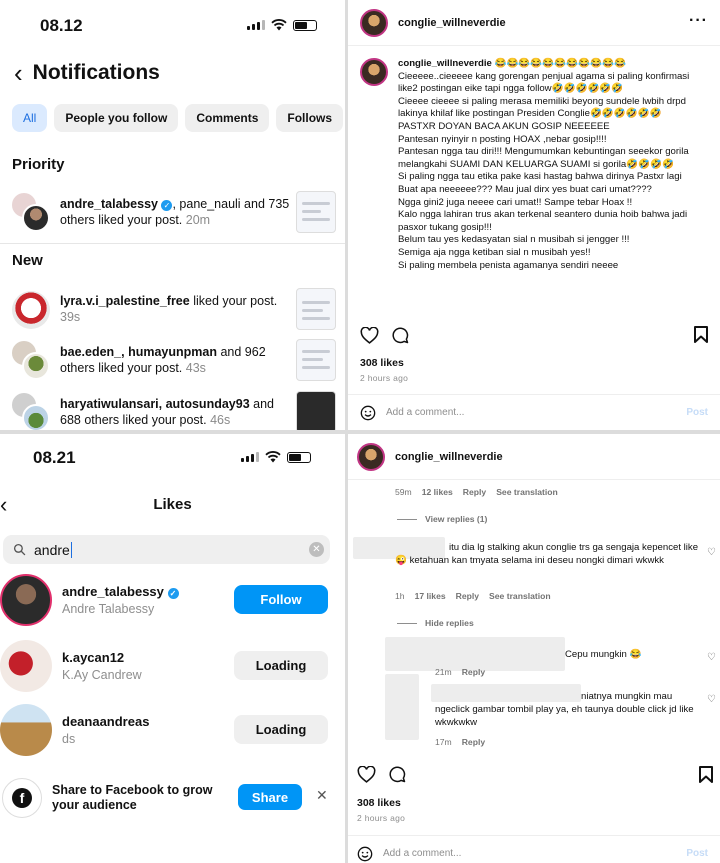 The width and height of the screenshot is (720, 863). What do you see at coordinates (96, 72) in the screenshot?
I see `page-title: Notifications` at bounding box center [96, 72].